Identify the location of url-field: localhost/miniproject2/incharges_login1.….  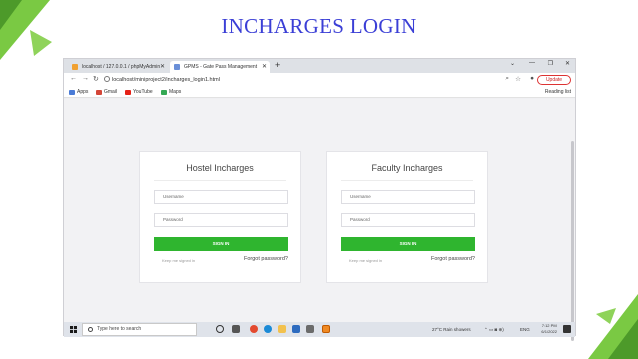
(166, 80).